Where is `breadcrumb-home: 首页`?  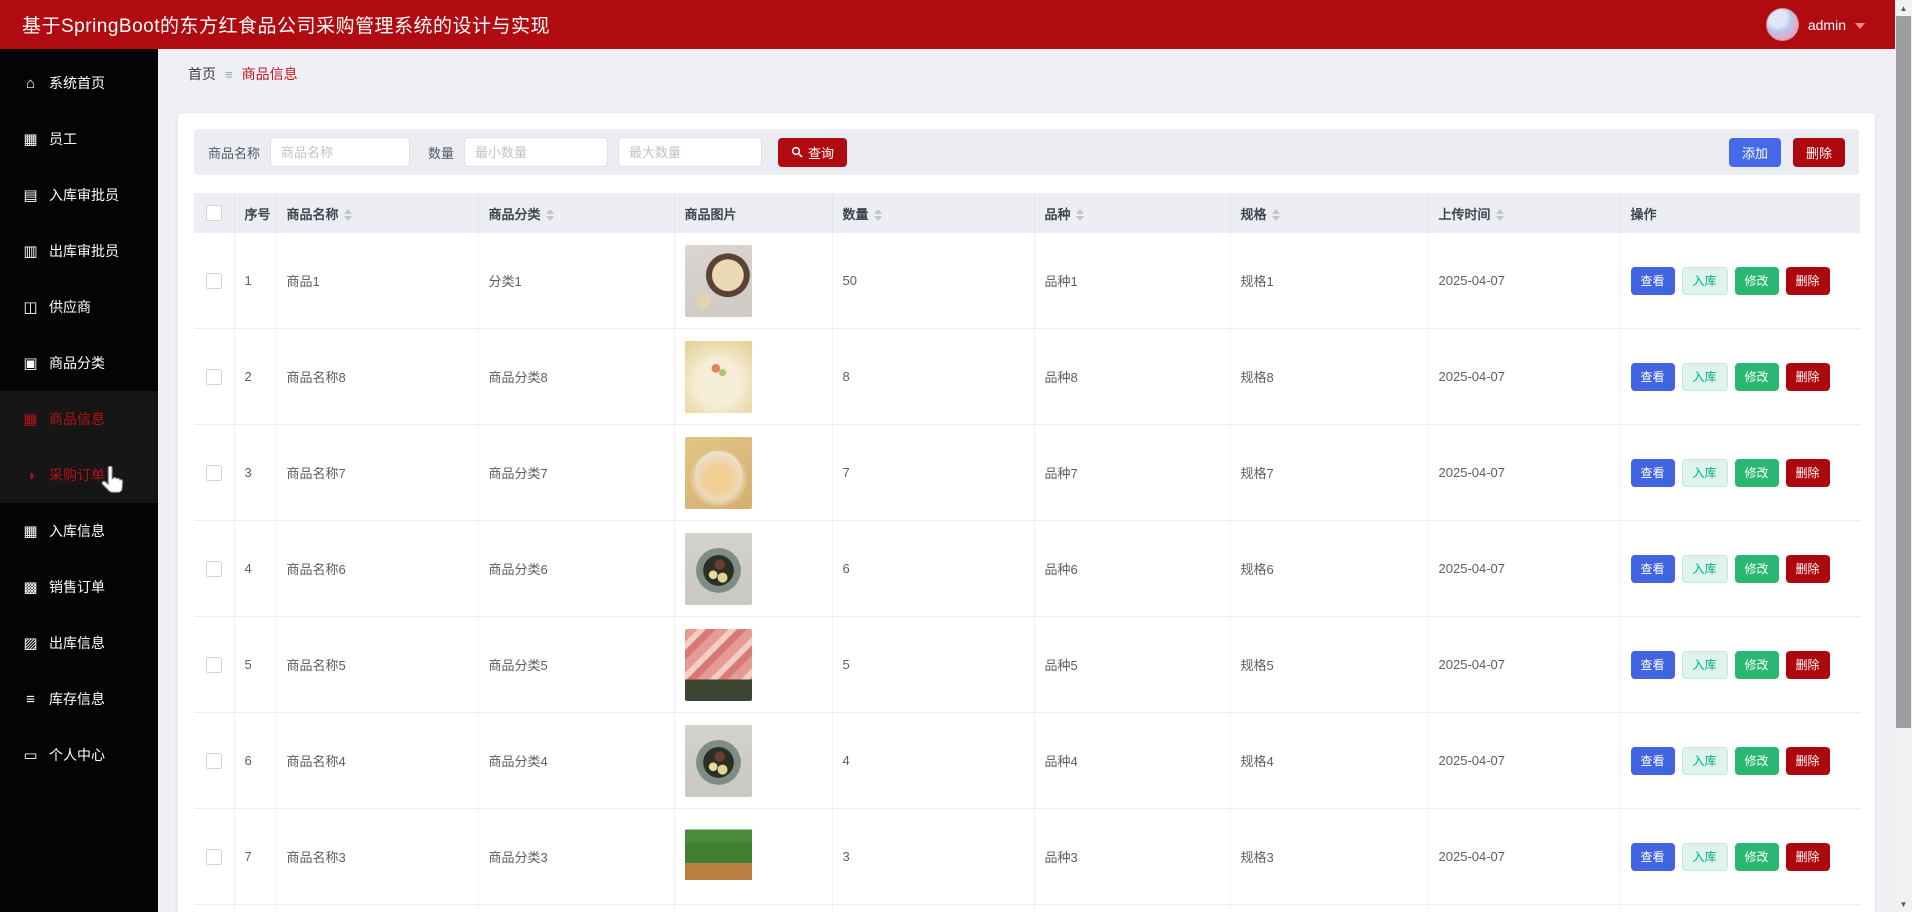 breadcrumb-home: 首页 is located at coordinates (202, 74).